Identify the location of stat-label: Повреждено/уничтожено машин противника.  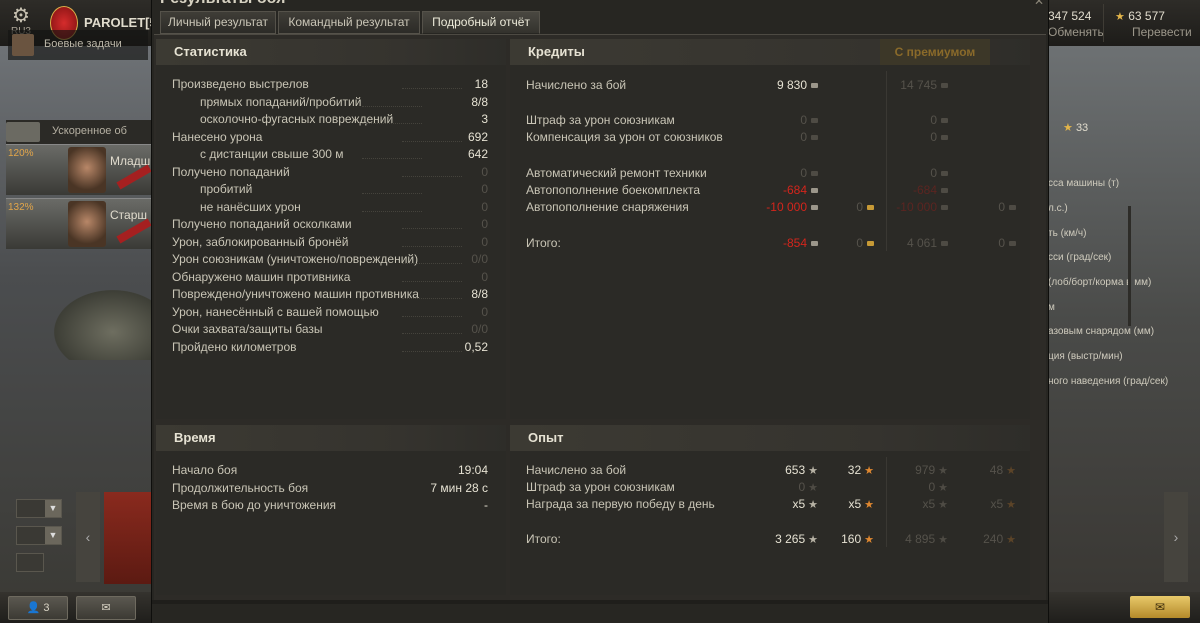
(295, 294).